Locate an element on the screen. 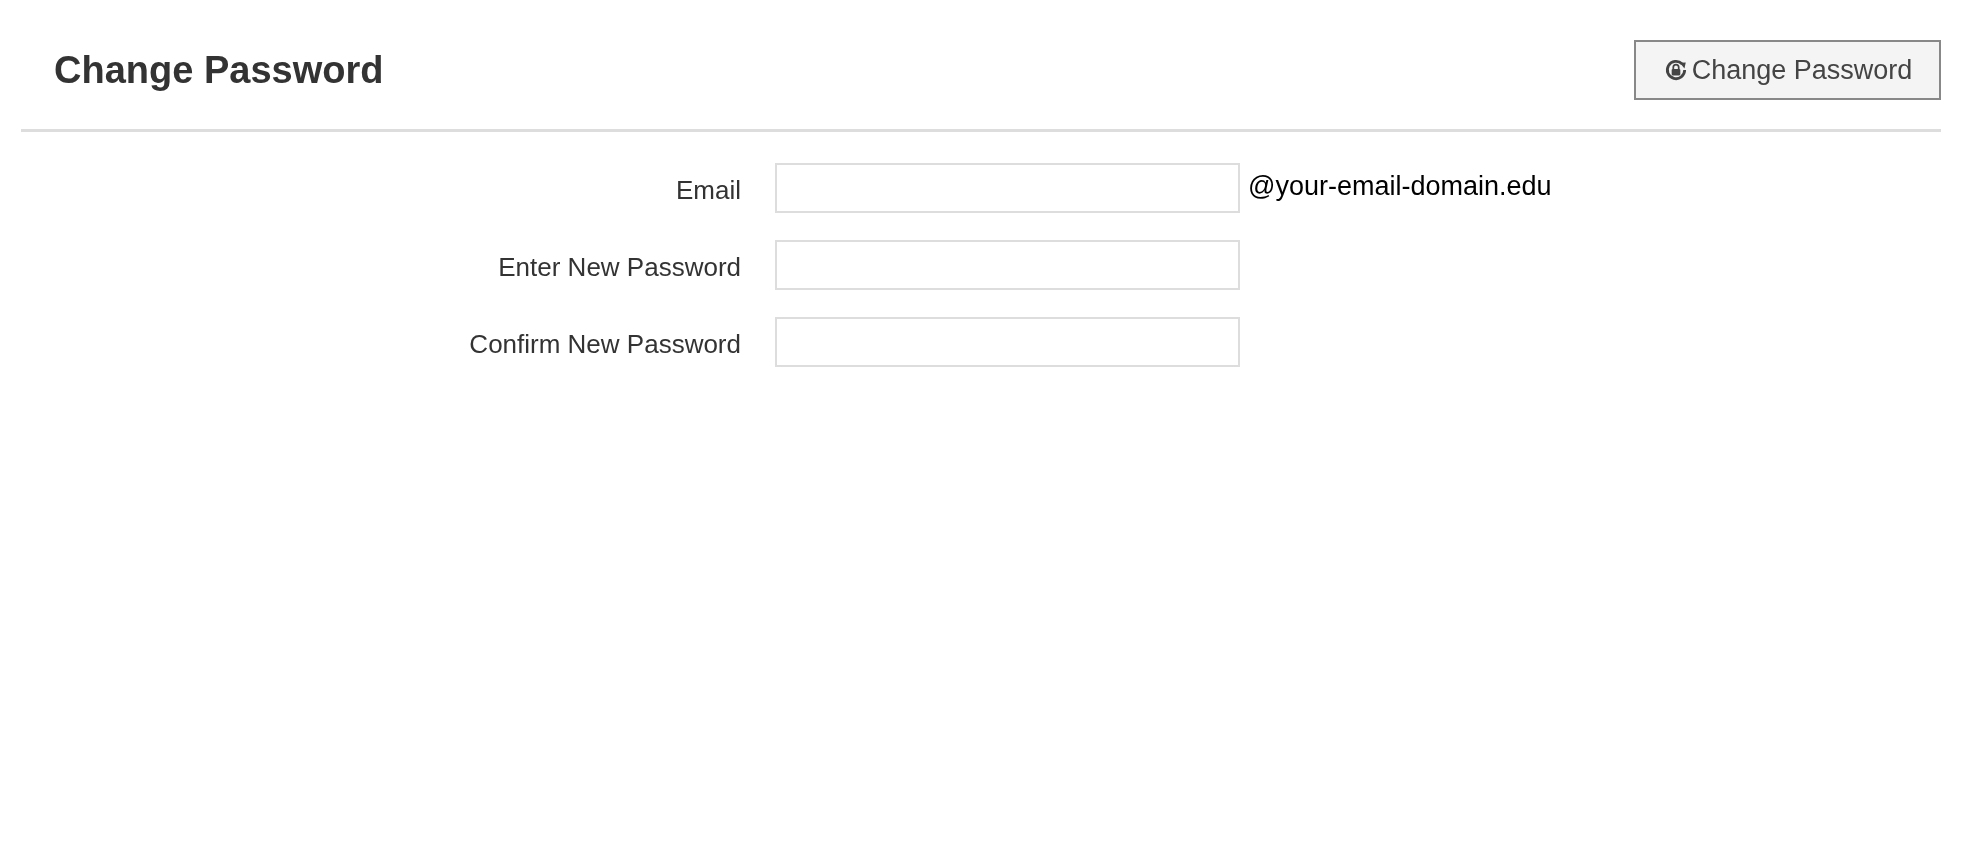 The height and width of the screenshot is (844, 1966). field-label: Enter New Password is located at coordinates (619, 266).